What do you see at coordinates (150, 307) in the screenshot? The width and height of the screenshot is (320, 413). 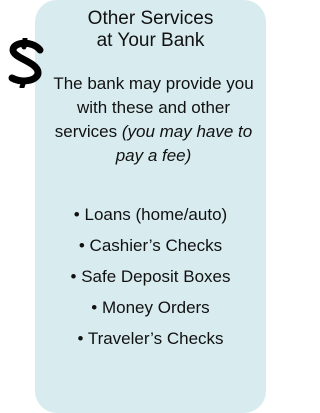 I see `service-item-money-orders: Money Orders` at bounding box center [150, 307].